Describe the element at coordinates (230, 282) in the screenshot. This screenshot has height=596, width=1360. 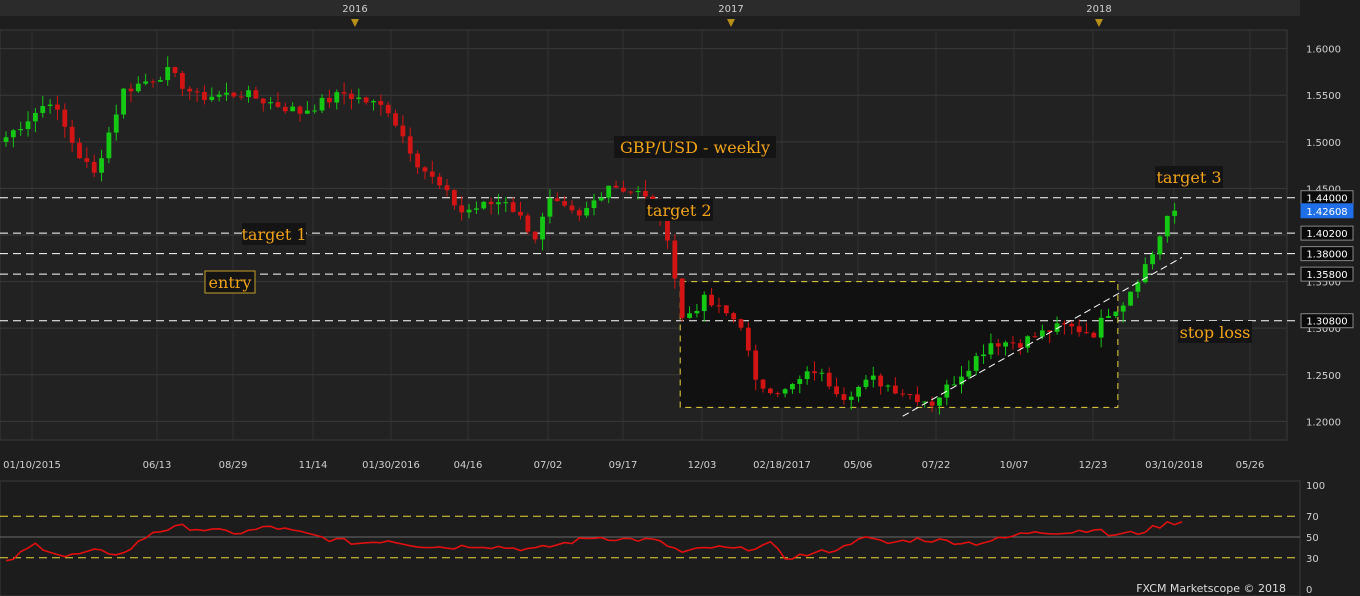
I see `annotation-entry: entry` at that location.